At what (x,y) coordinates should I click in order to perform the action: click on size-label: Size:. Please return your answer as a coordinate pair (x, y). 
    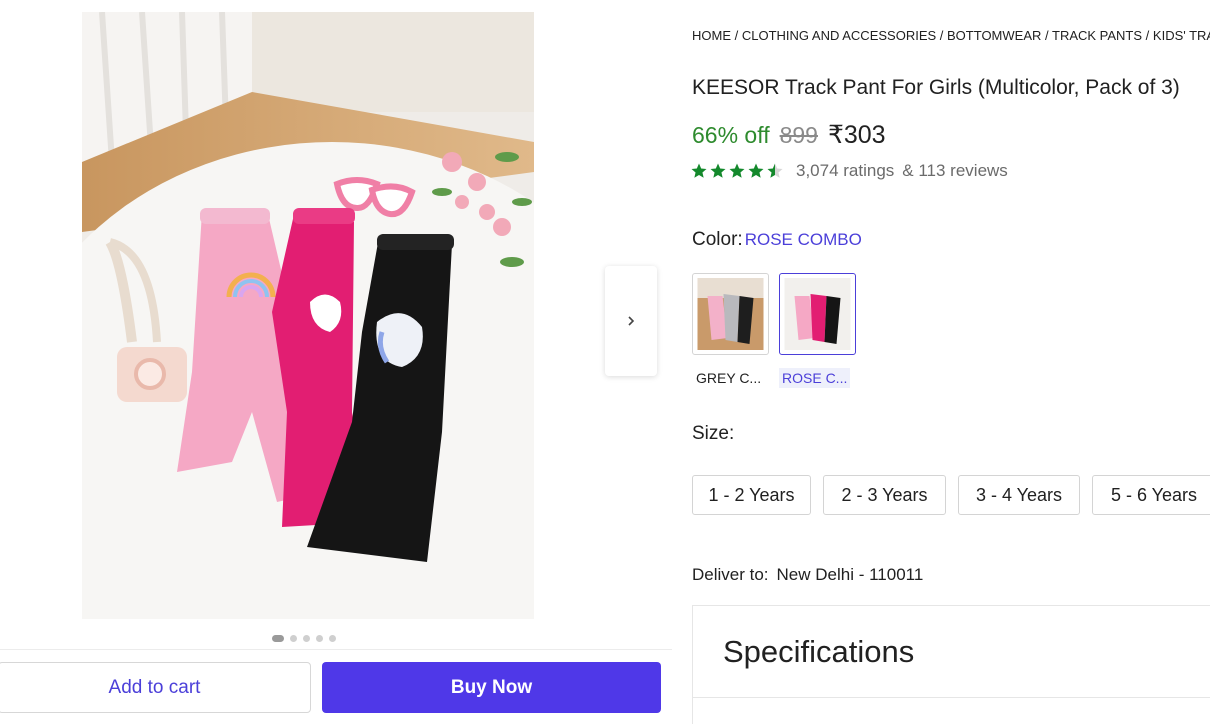
    Looking at the image, I should click on (713, 433).